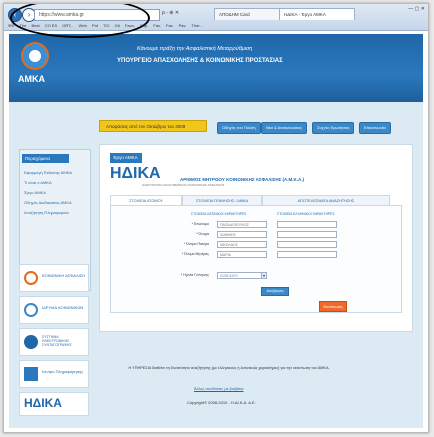 This screenshot has width=434, height=437. What do you see at coordinates (38, 182) in the screenshot?
I see `sidebar-item: Τι είναι ο ΑΜΚΑ` at bounding box center [38, 182].